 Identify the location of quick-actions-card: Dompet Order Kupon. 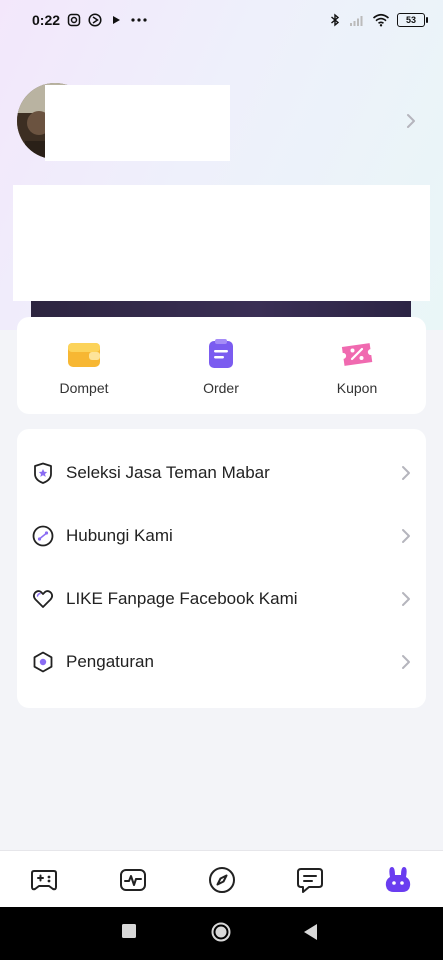
(221, 365).